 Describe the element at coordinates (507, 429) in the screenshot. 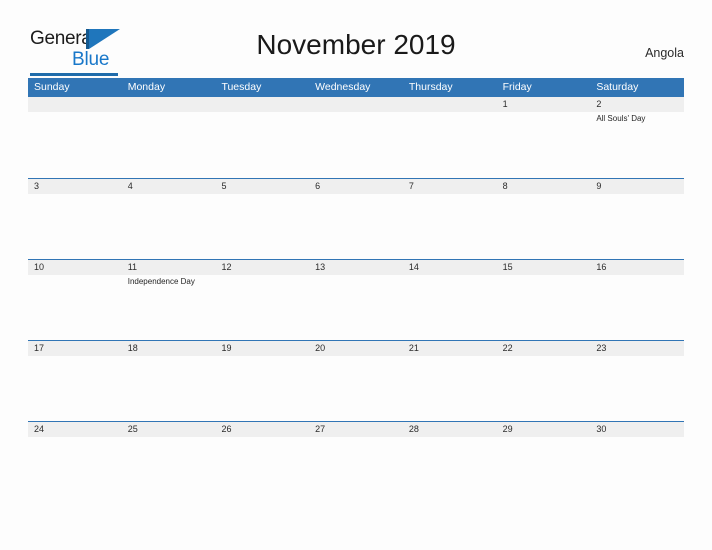

I see `day-number: 29` at that location.